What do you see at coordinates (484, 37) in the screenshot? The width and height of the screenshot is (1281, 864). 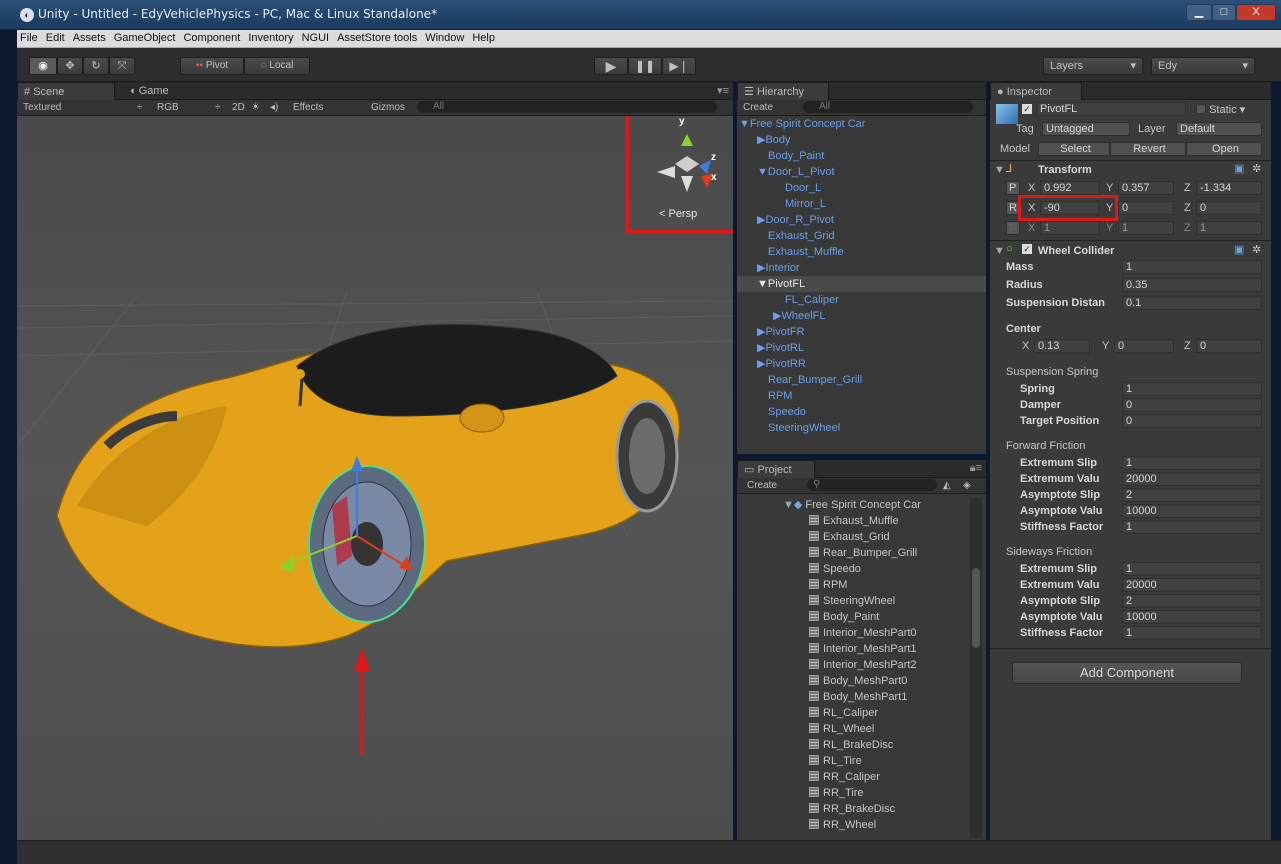 I see `menu-help: Help` at bounding box center [484, 37].